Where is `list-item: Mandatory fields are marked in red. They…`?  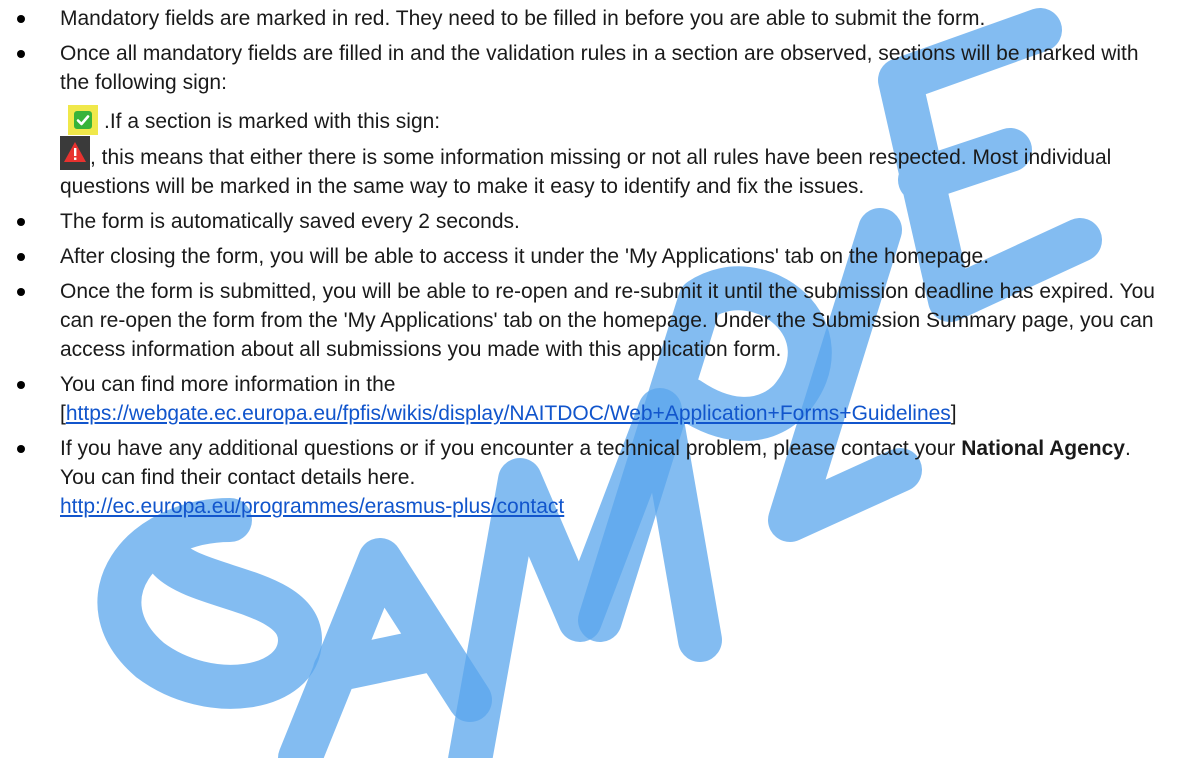
list-item: Mandatory fields are marked in red. They… is located at coordinates (589, 18).